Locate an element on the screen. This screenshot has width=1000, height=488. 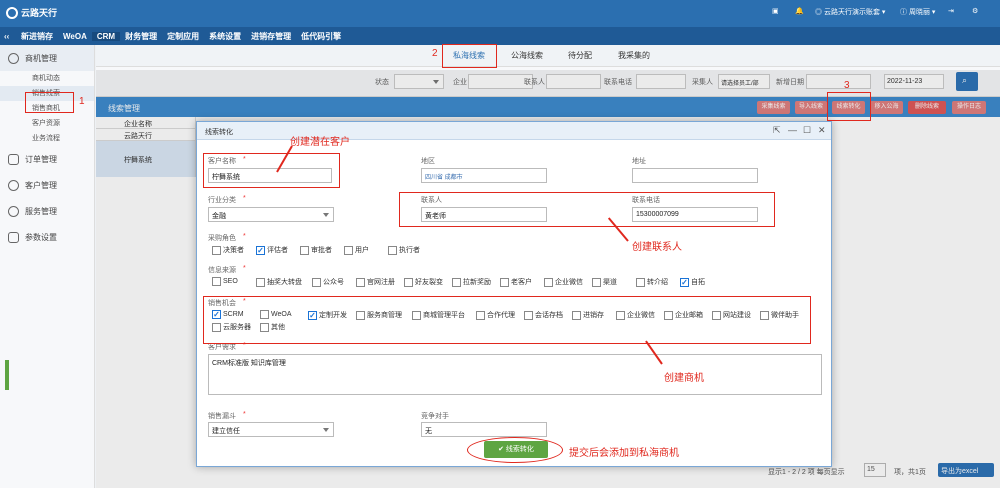
sidebar-group-orders: 订单管理 is located at coordinates (47, 159).